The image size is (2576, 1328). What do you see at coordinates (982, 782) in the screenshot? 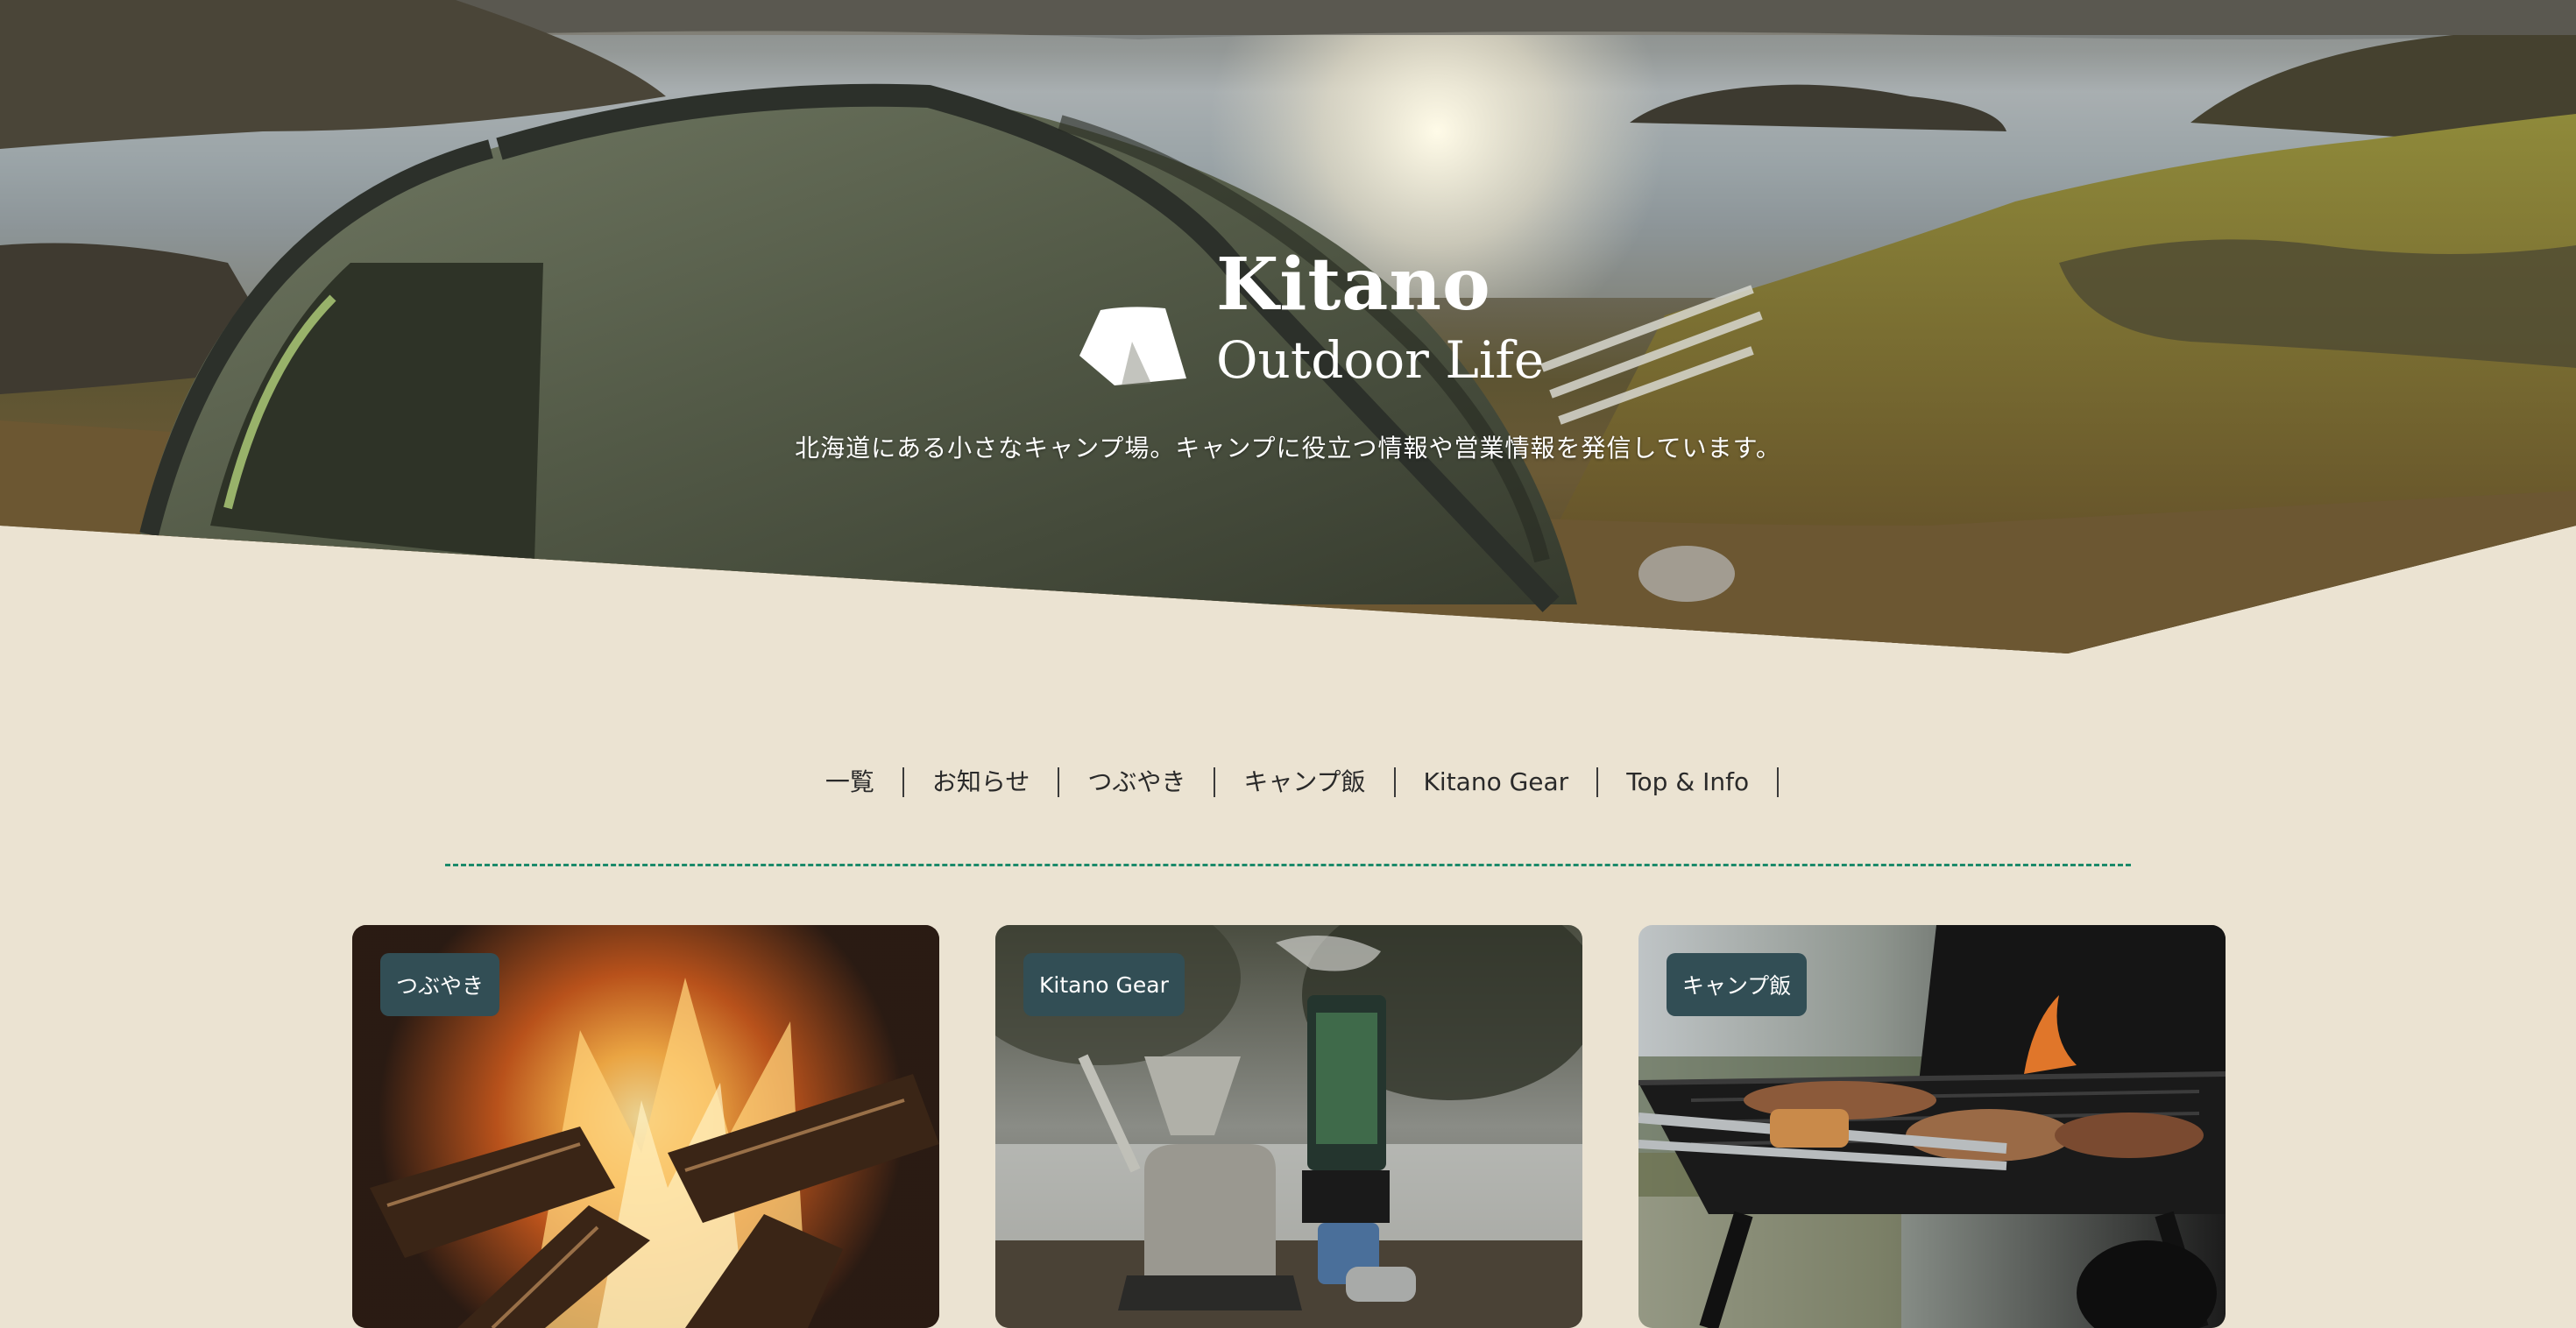
I see `nav-item-news: お知らせ` at bounding box center [982, 782].